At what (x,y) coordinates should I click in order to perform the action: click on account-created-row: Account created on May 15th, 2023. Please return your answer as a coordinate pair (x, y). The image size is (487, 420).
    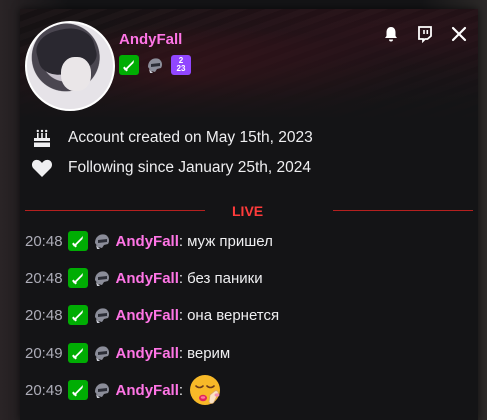
    Looking at the image, I should click on (171, 138).